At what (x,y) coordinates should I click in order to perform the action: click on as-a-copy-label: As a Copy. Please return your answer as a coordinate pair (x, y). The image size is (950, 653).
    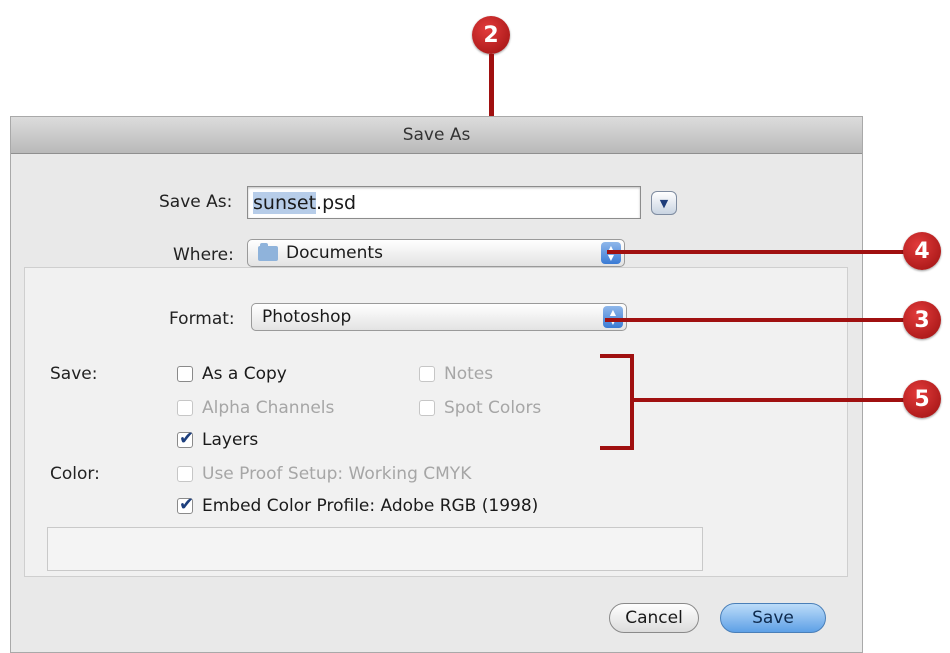
    Looking at the image, I should click on (244, 374).